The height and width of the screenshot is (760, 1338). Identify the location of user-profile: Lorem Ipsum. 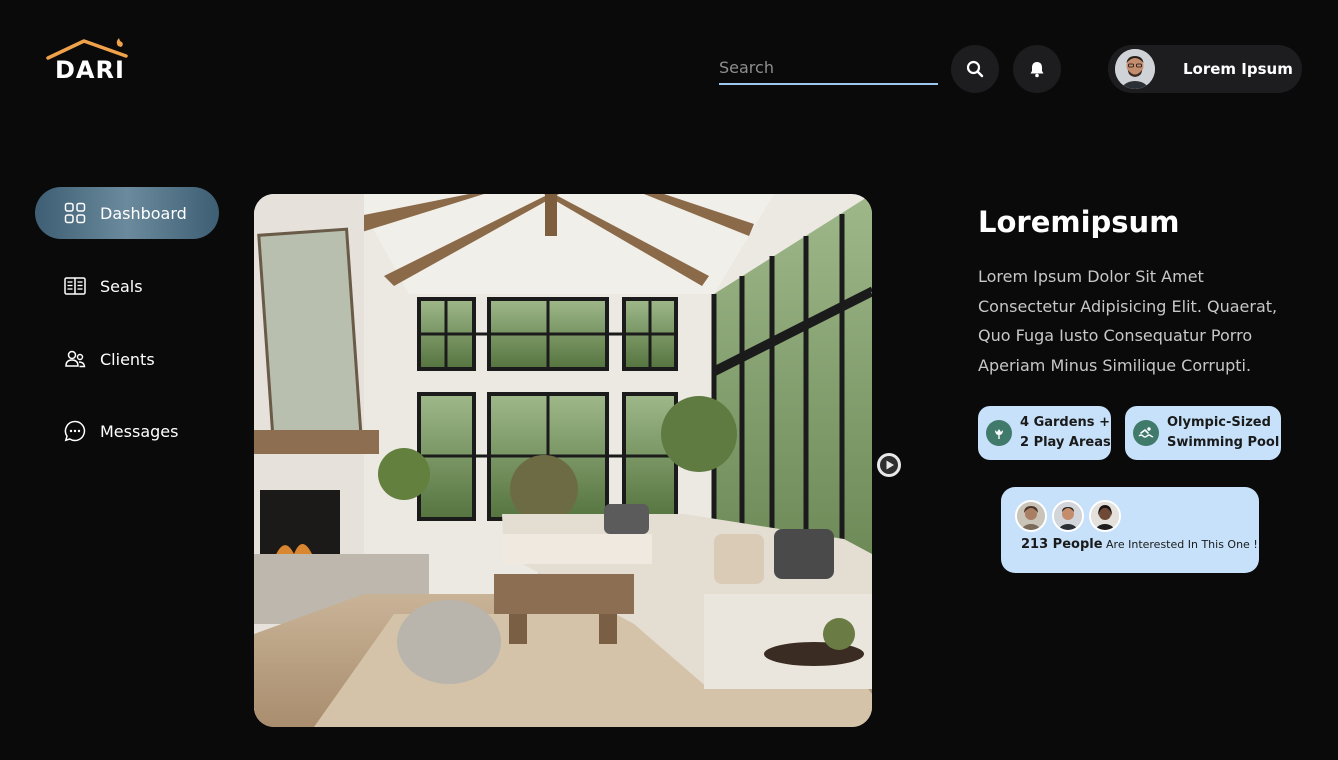
(1205, 69).